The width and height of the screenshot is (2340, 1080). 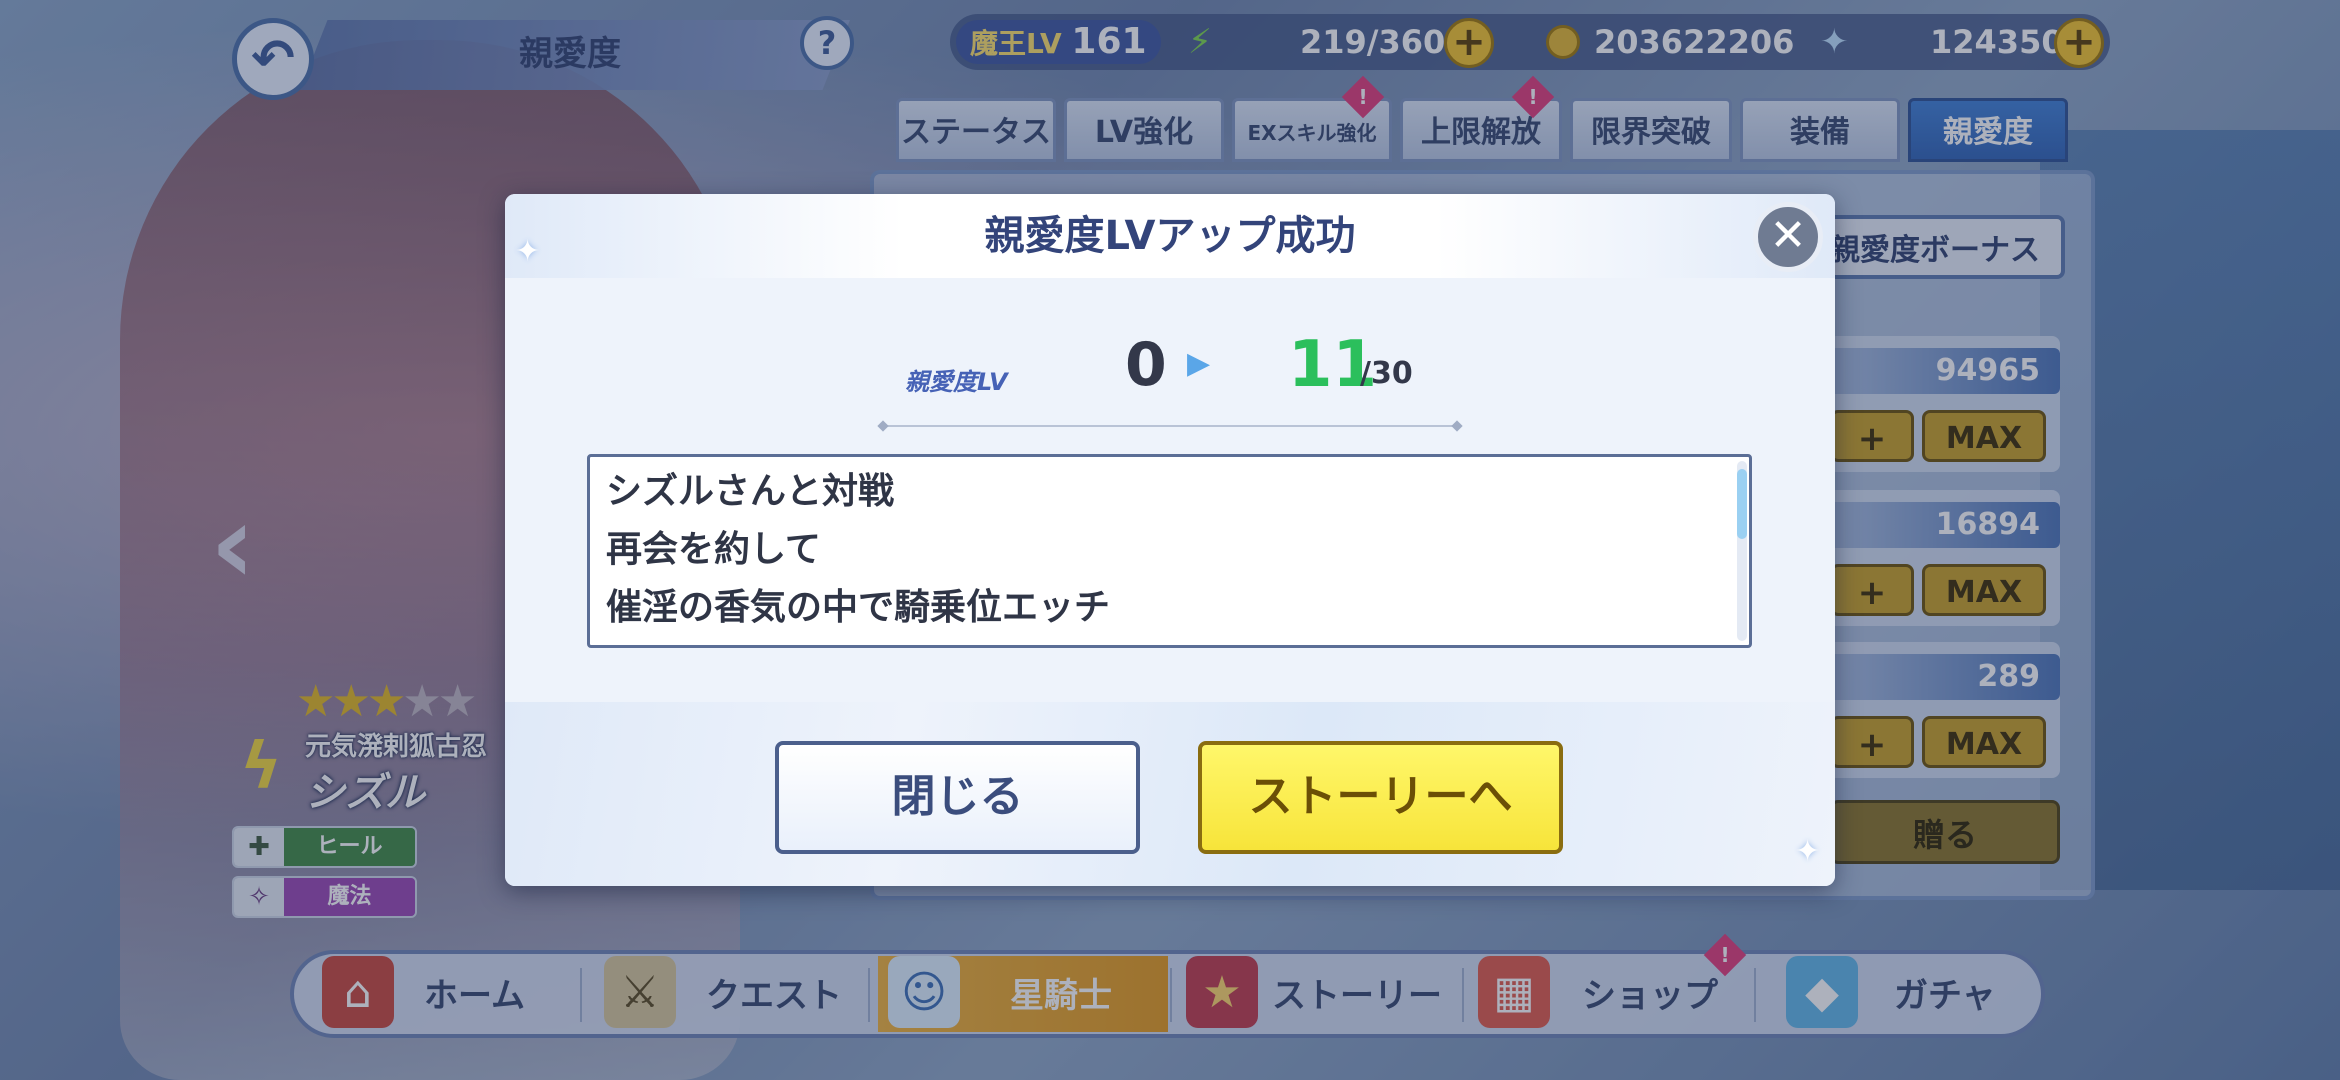 What do you see at coordinates (1170, 236) in the screenshot?
I see `dialog-title: 親愛度LVアップ成功` at bounding box center [1170, 236].